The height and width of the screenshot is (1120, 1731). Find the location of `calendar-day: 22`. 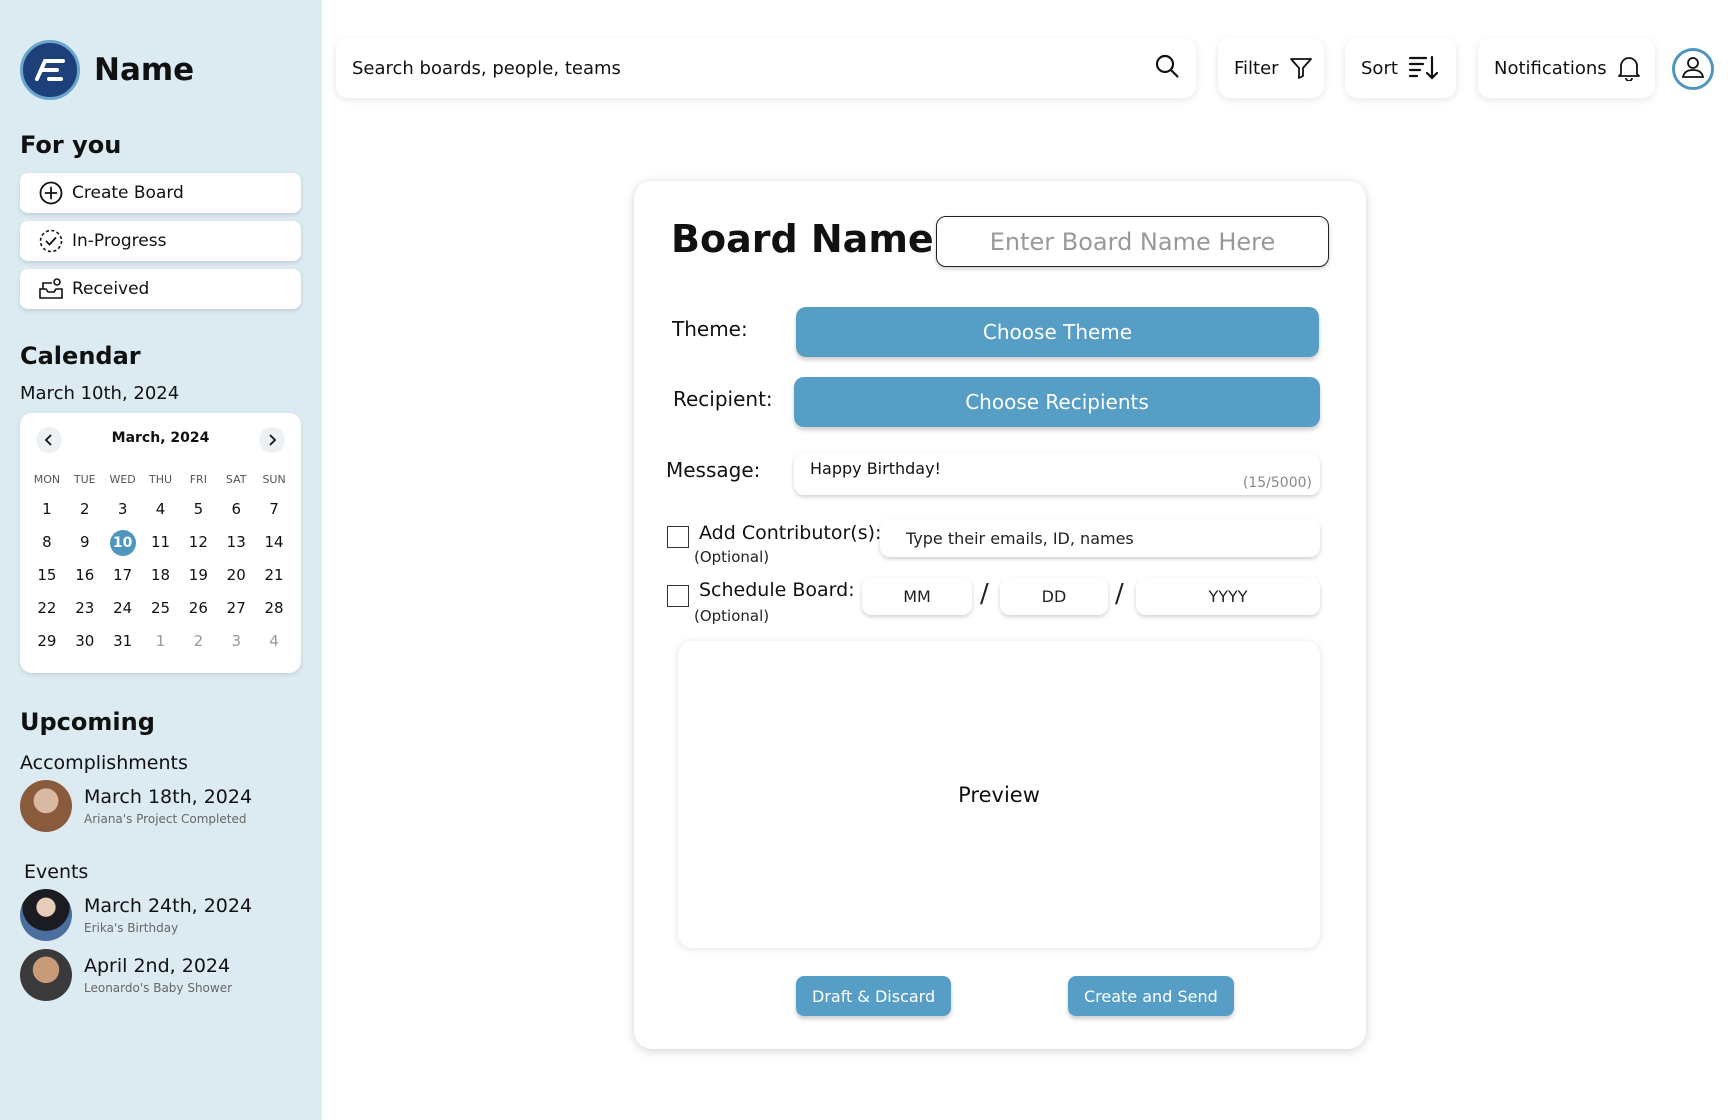

calendar-day: 22 is located at coordinates (47, 608).